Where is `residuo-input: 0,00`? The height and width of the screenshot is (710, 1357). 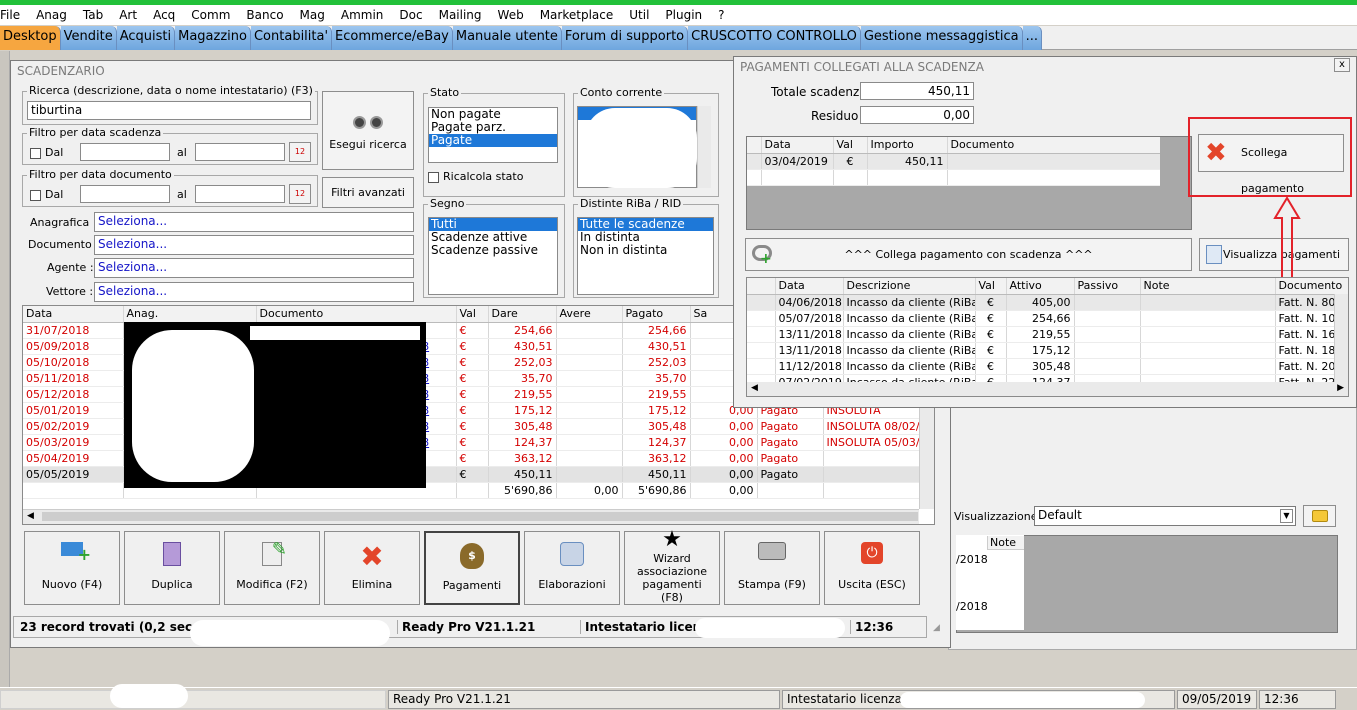
residuo-input: 0,00 is located at coordinates (917, 115).